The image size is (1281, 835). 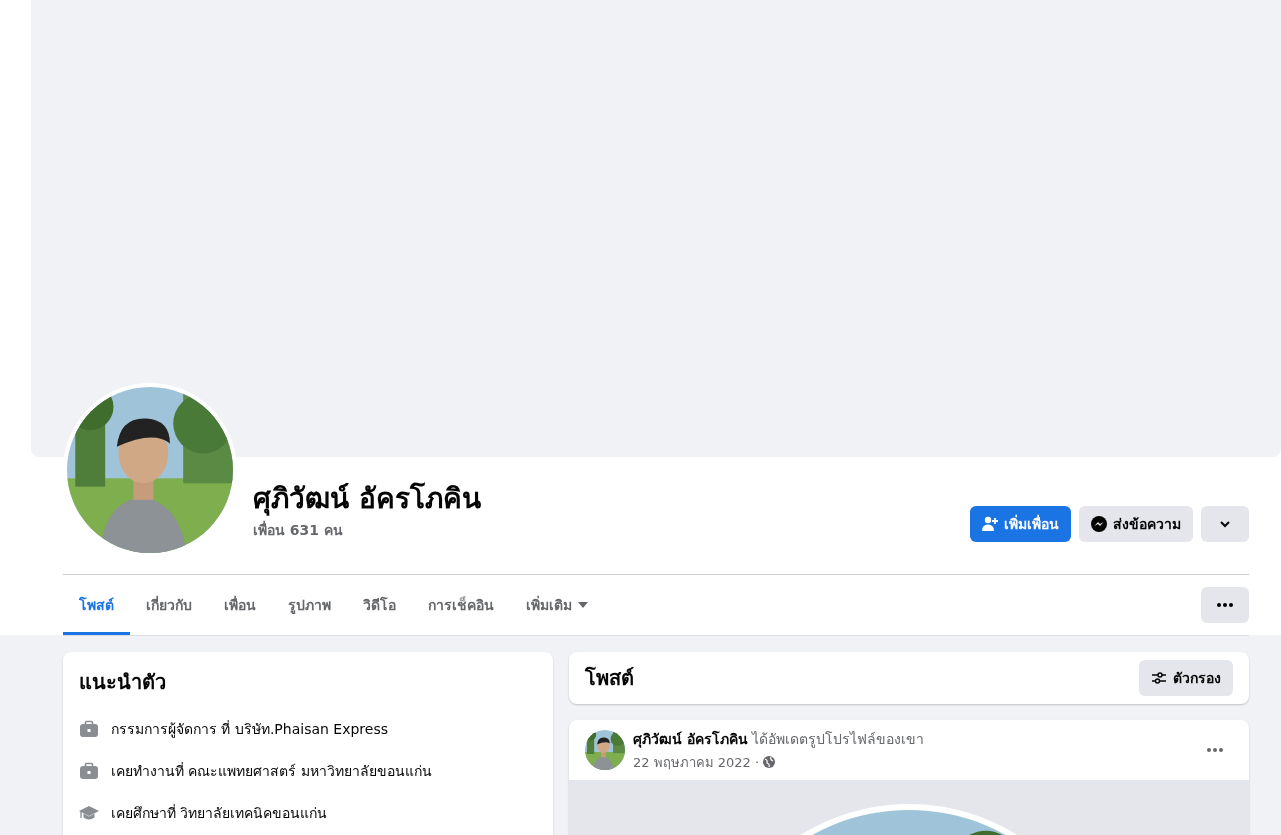 I want to click on globe-icon, so click(x=769, y=762).